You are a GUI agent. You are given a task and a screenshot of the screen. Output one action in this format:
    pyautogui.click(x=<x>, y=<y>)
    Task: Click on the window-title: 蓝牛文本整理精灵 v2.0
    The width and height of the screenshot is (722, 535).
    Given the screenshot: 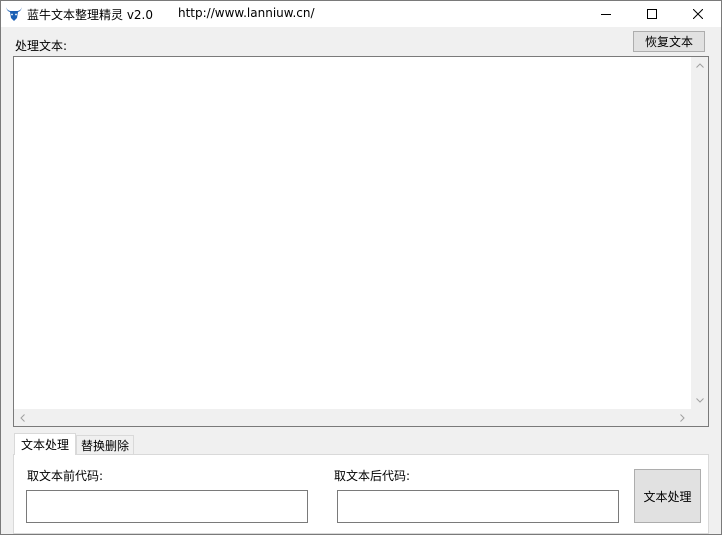 What is the action you would take?
    pyautogui.click(x=90, y=15)
    